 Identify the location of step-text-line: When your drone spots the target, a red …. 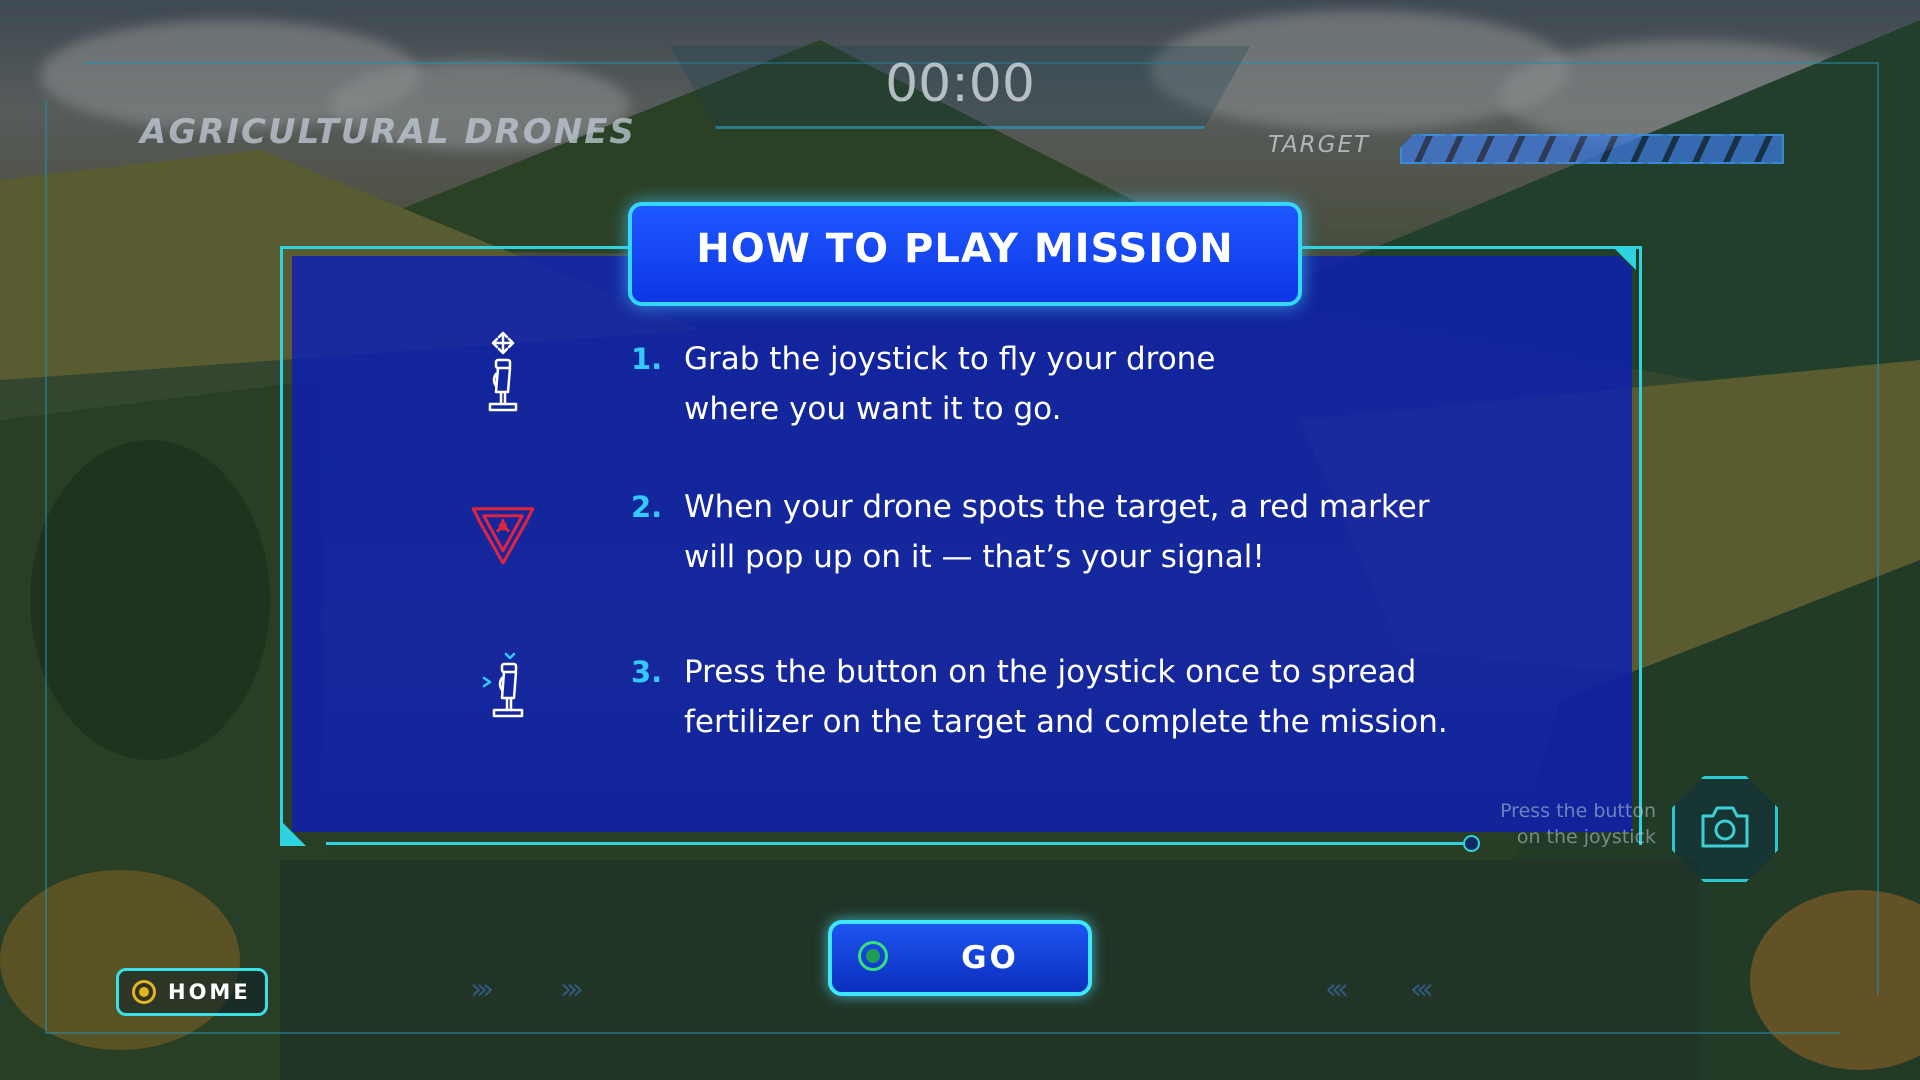
(1057, 507).